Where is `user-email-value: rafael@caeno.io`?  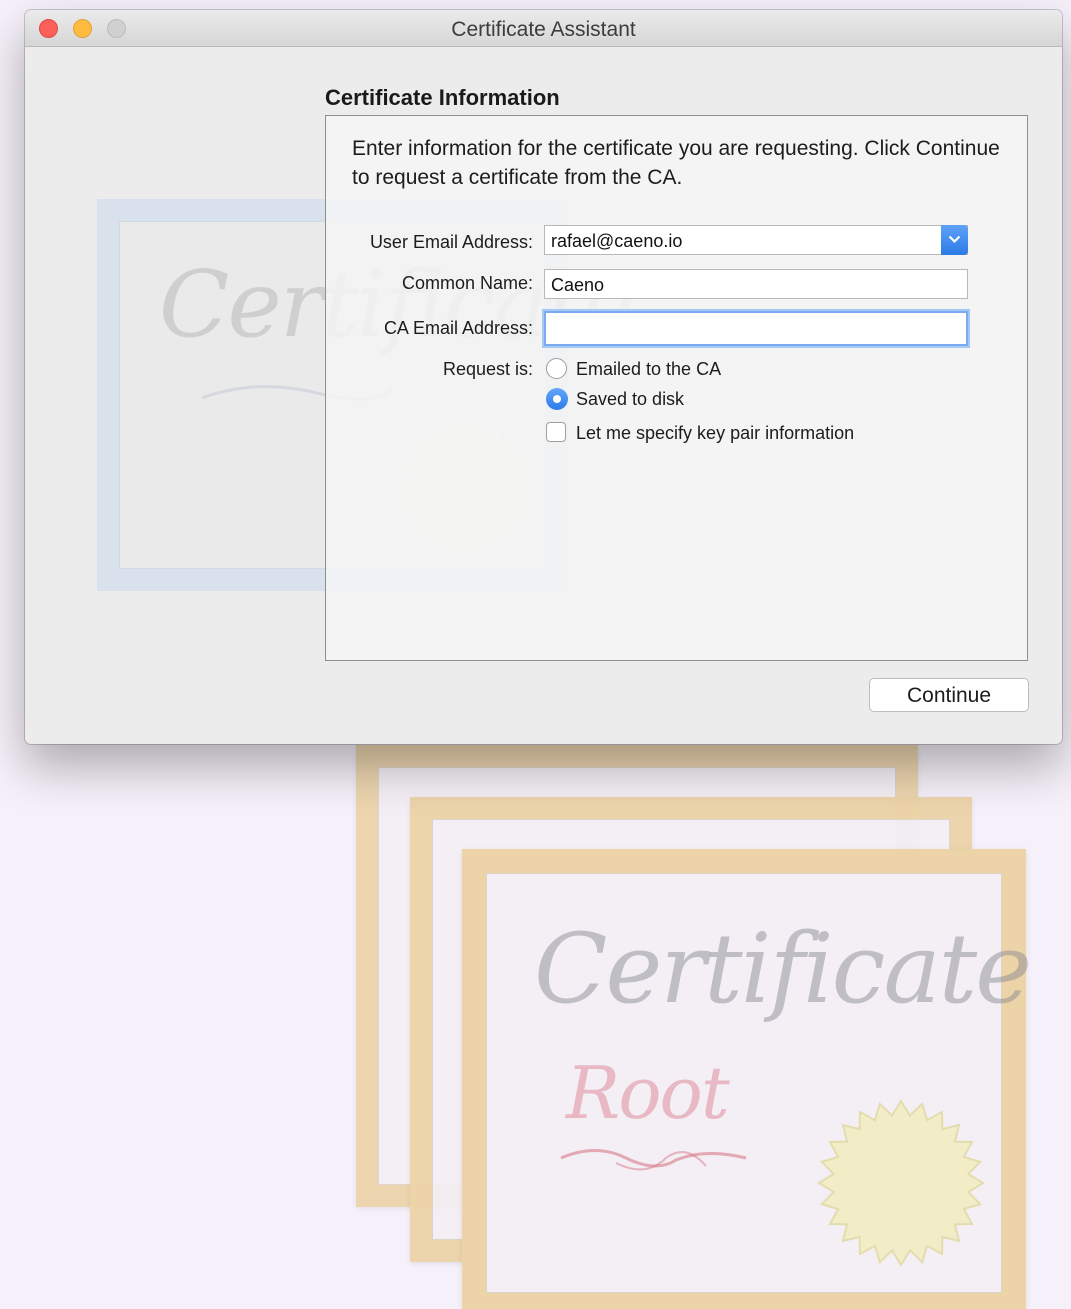 user-email-value: rafael@caeno.io is located at coordinates (617, 241).